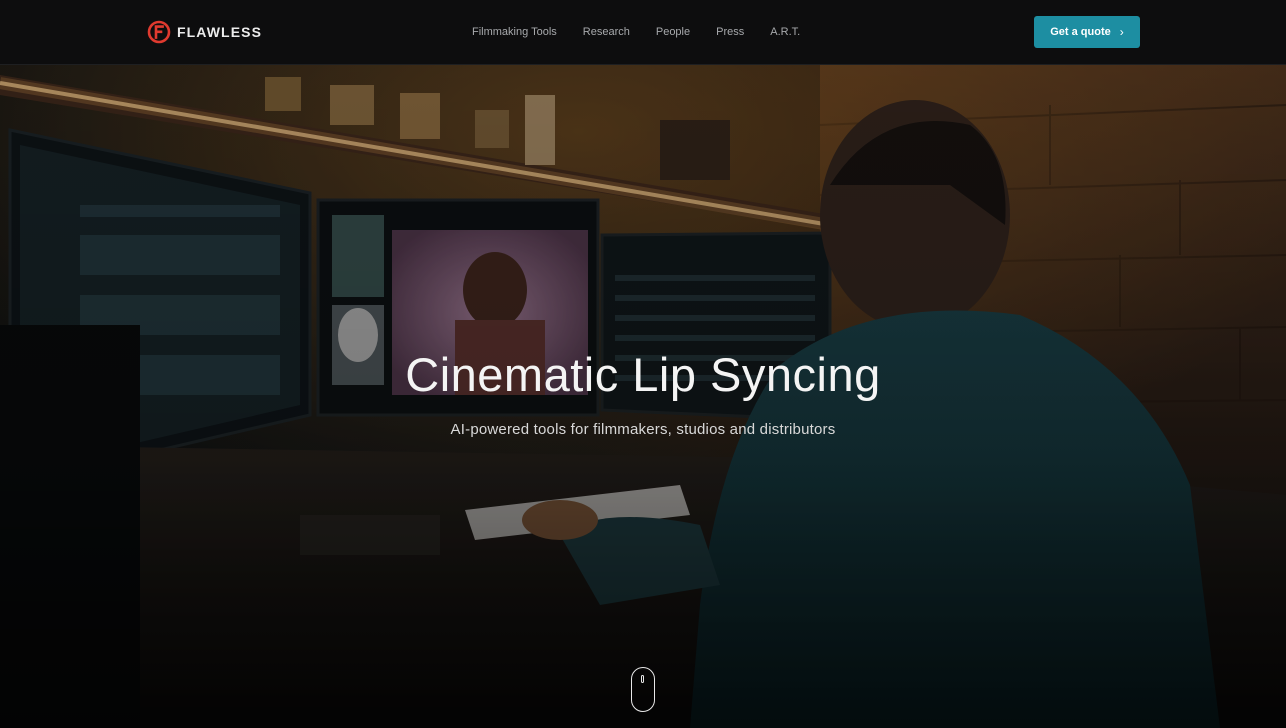 Image resolution: width=1286 pixels, height=728 pixels. I want to click on nav-item-people: People, so click(673, 32).